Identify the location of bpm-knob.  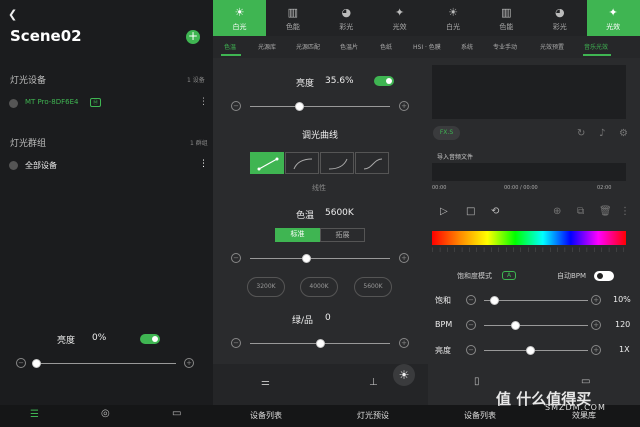
(515, 325).